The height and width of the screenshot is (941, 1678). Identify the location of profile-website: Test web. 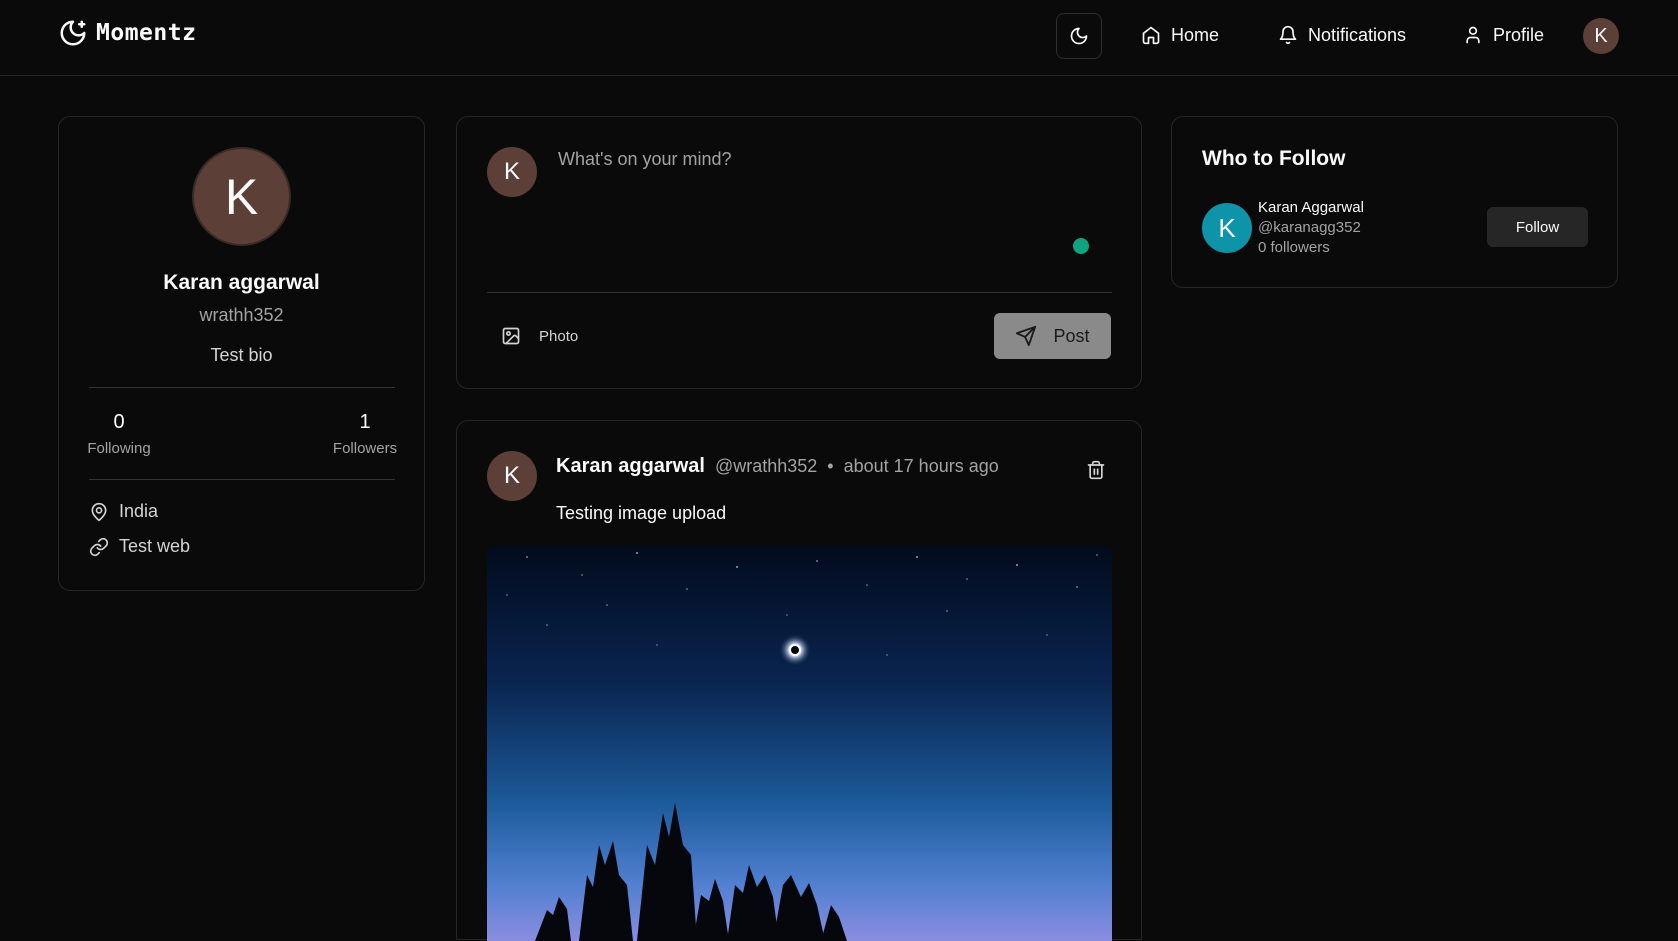
(139, 546).